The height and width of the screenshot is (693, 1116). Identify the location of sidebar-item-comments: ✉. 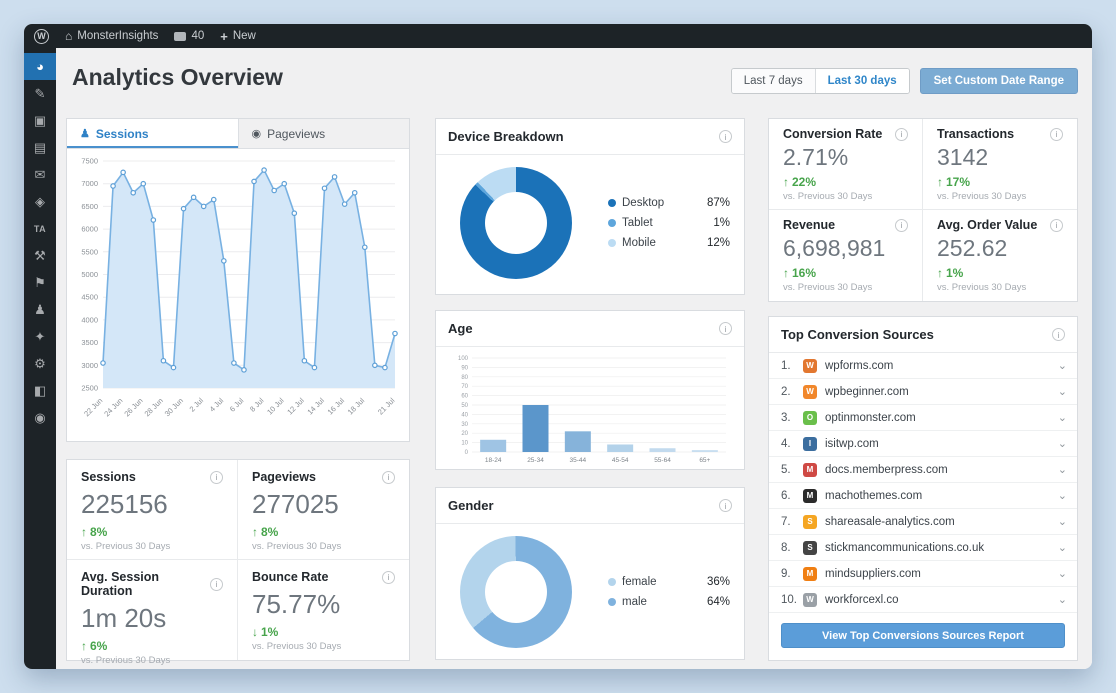
(40, 174).